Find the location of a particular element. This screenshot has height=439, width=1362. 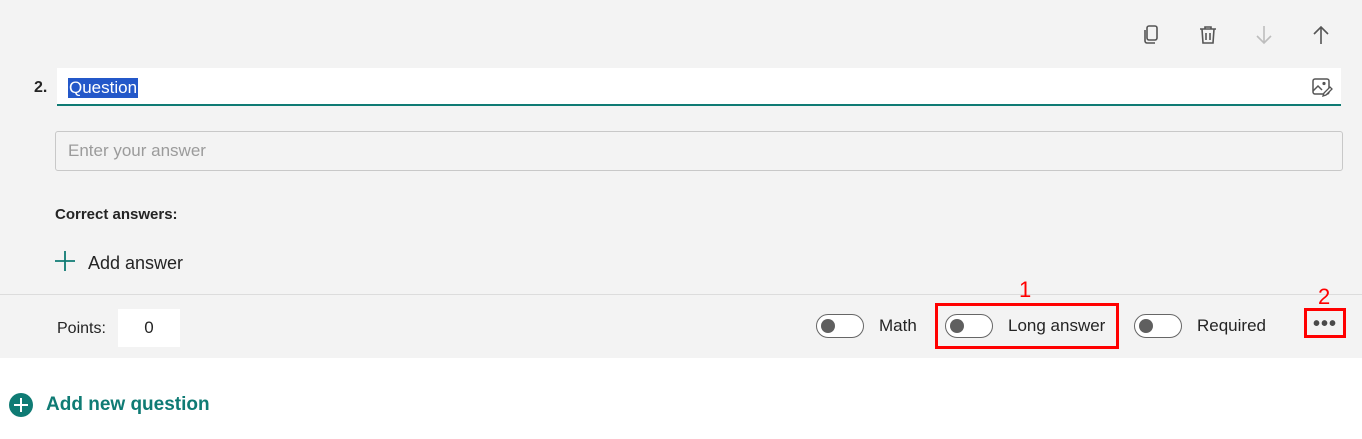

question-title-text: Question is located at coordinates (103, 88).